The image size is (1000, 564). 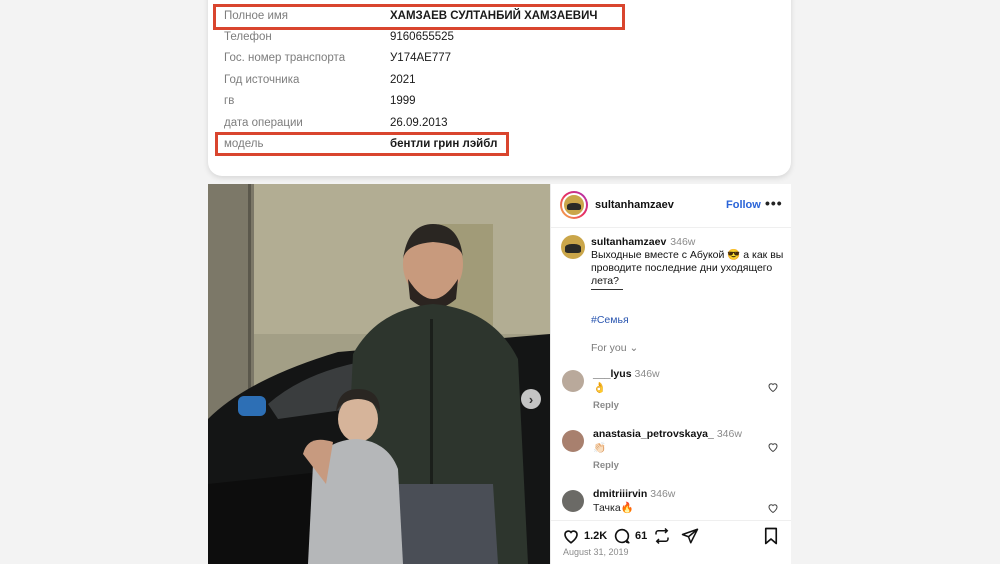 I want to click on next-photo-button: ›, so click(x=531, y=399).